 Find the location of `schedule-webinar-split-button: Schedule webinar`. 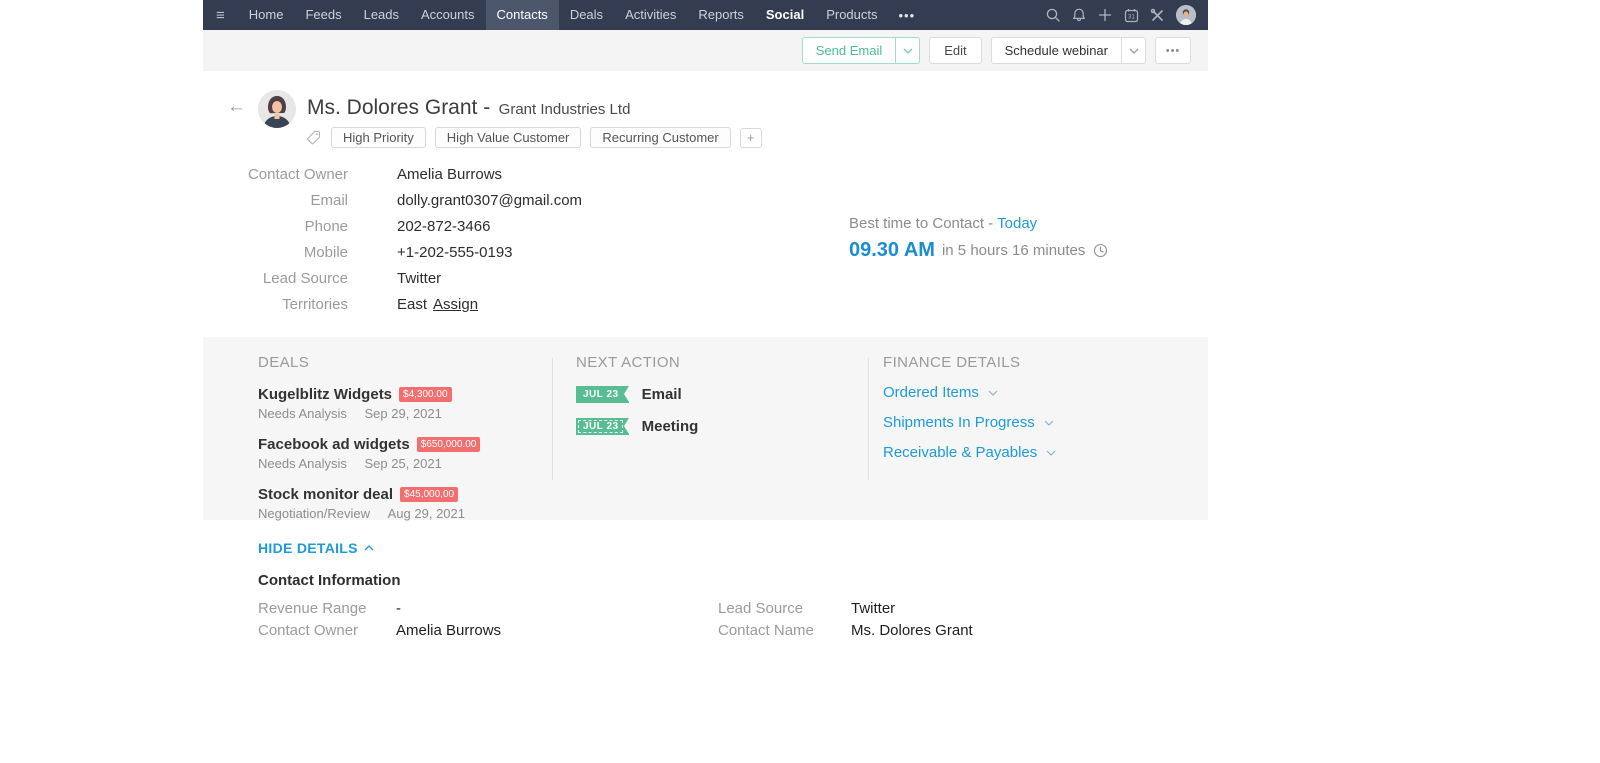

schedule-webinar-split-button: Schedule webinar is located at coordinates (1068, 50).